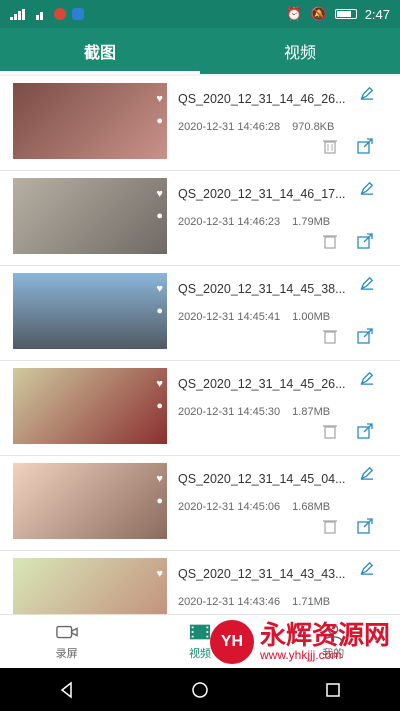 The height and width of the screenshot is (711, 400). What do you see at coordinates (66, 631) in the screenshot?
I see `video-camera-icon` at bounding box center [66, 631].